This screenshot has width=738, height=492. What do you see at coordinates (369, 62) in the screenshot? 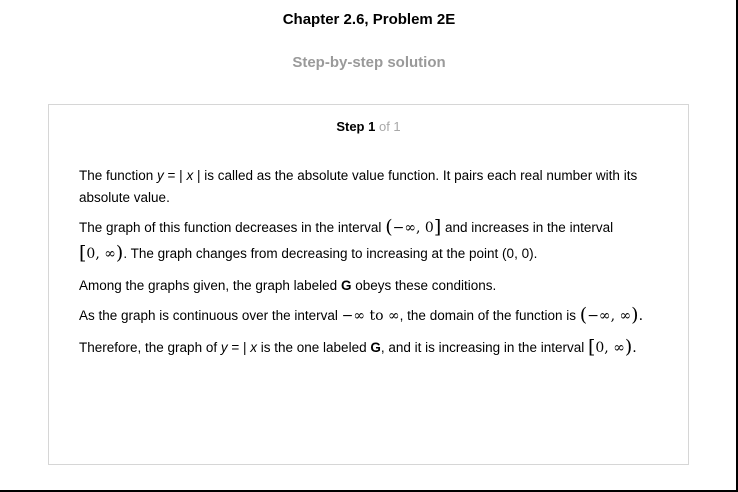
I see `solution-subtitle: Step-by-step solution` at bounding box center [369, 62].